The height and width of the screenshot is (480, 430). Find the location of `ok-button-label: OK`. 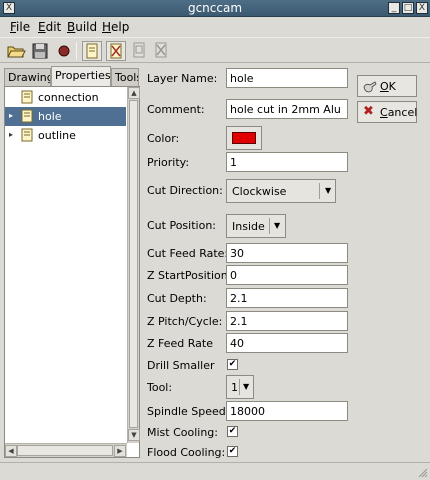

ok-button-label: OK is located at coordinates (388, 86).